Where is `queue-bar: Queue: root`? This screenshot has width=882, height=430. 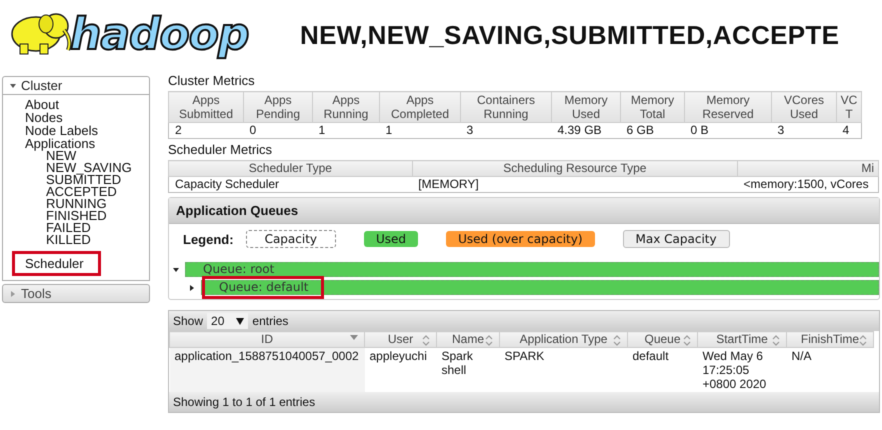 queue-bar: Queue: root is located at coordinates (532, 269).